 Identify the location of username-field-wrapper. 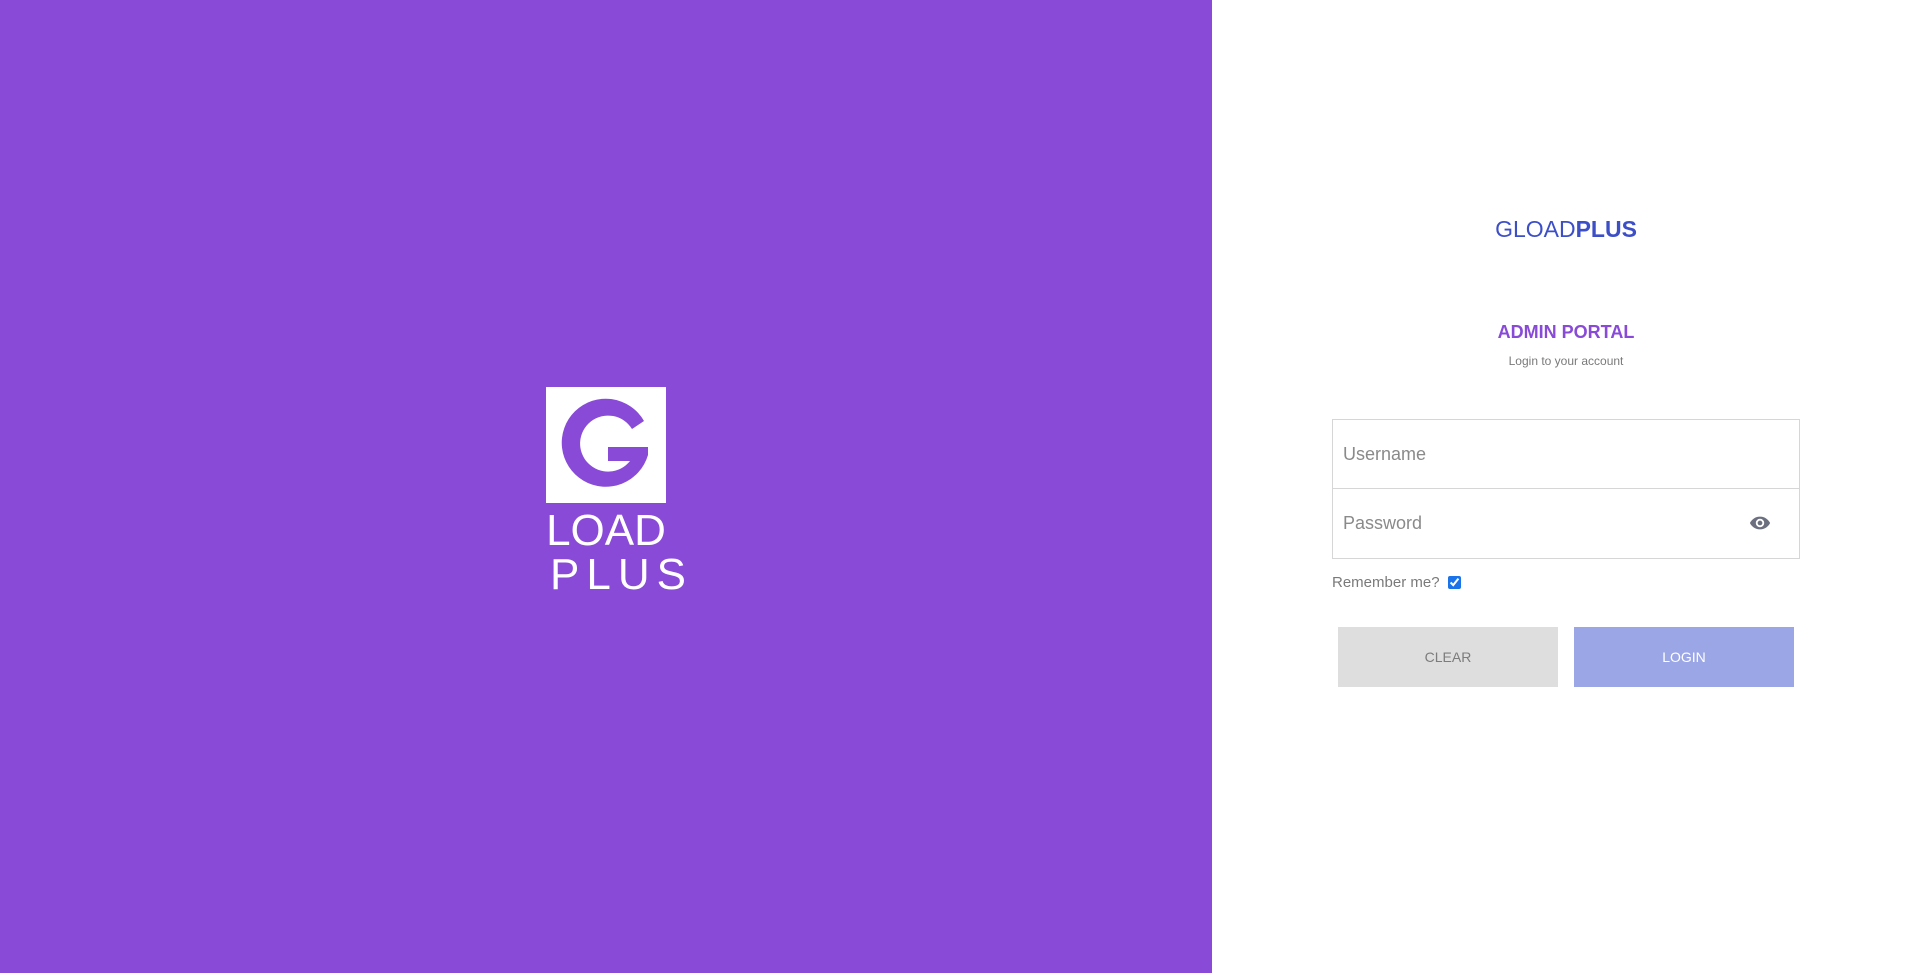
(1566, 454).